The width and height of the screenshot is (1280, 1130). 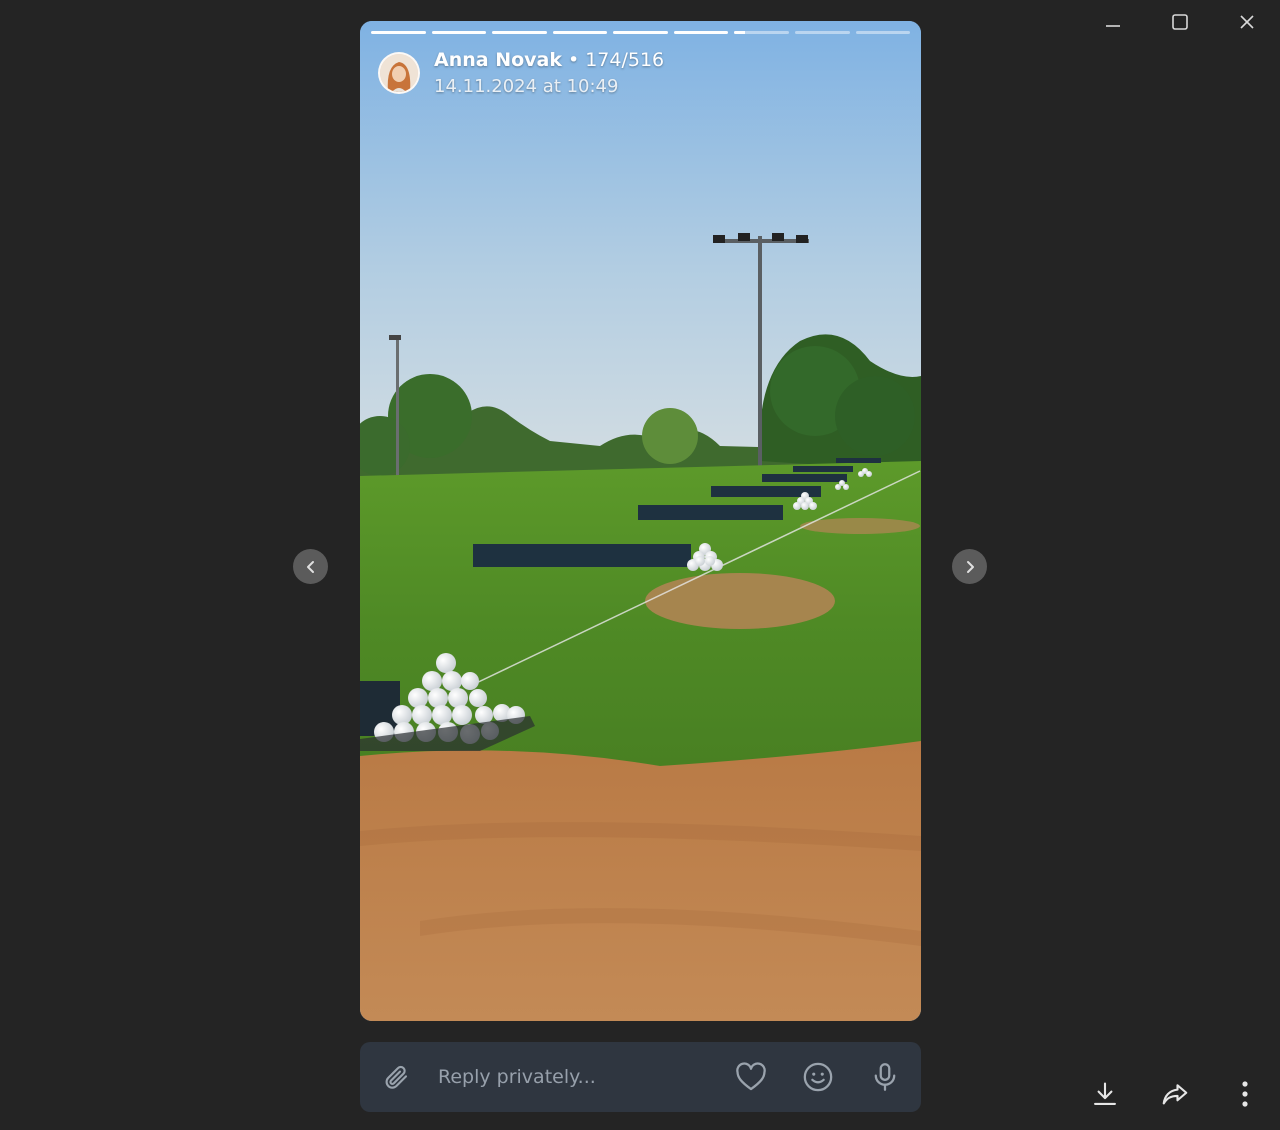 What do you see at coordinates (1112, 26) in the screenshot?
I see `minimize-icon` at bounding box center [1112, 26].